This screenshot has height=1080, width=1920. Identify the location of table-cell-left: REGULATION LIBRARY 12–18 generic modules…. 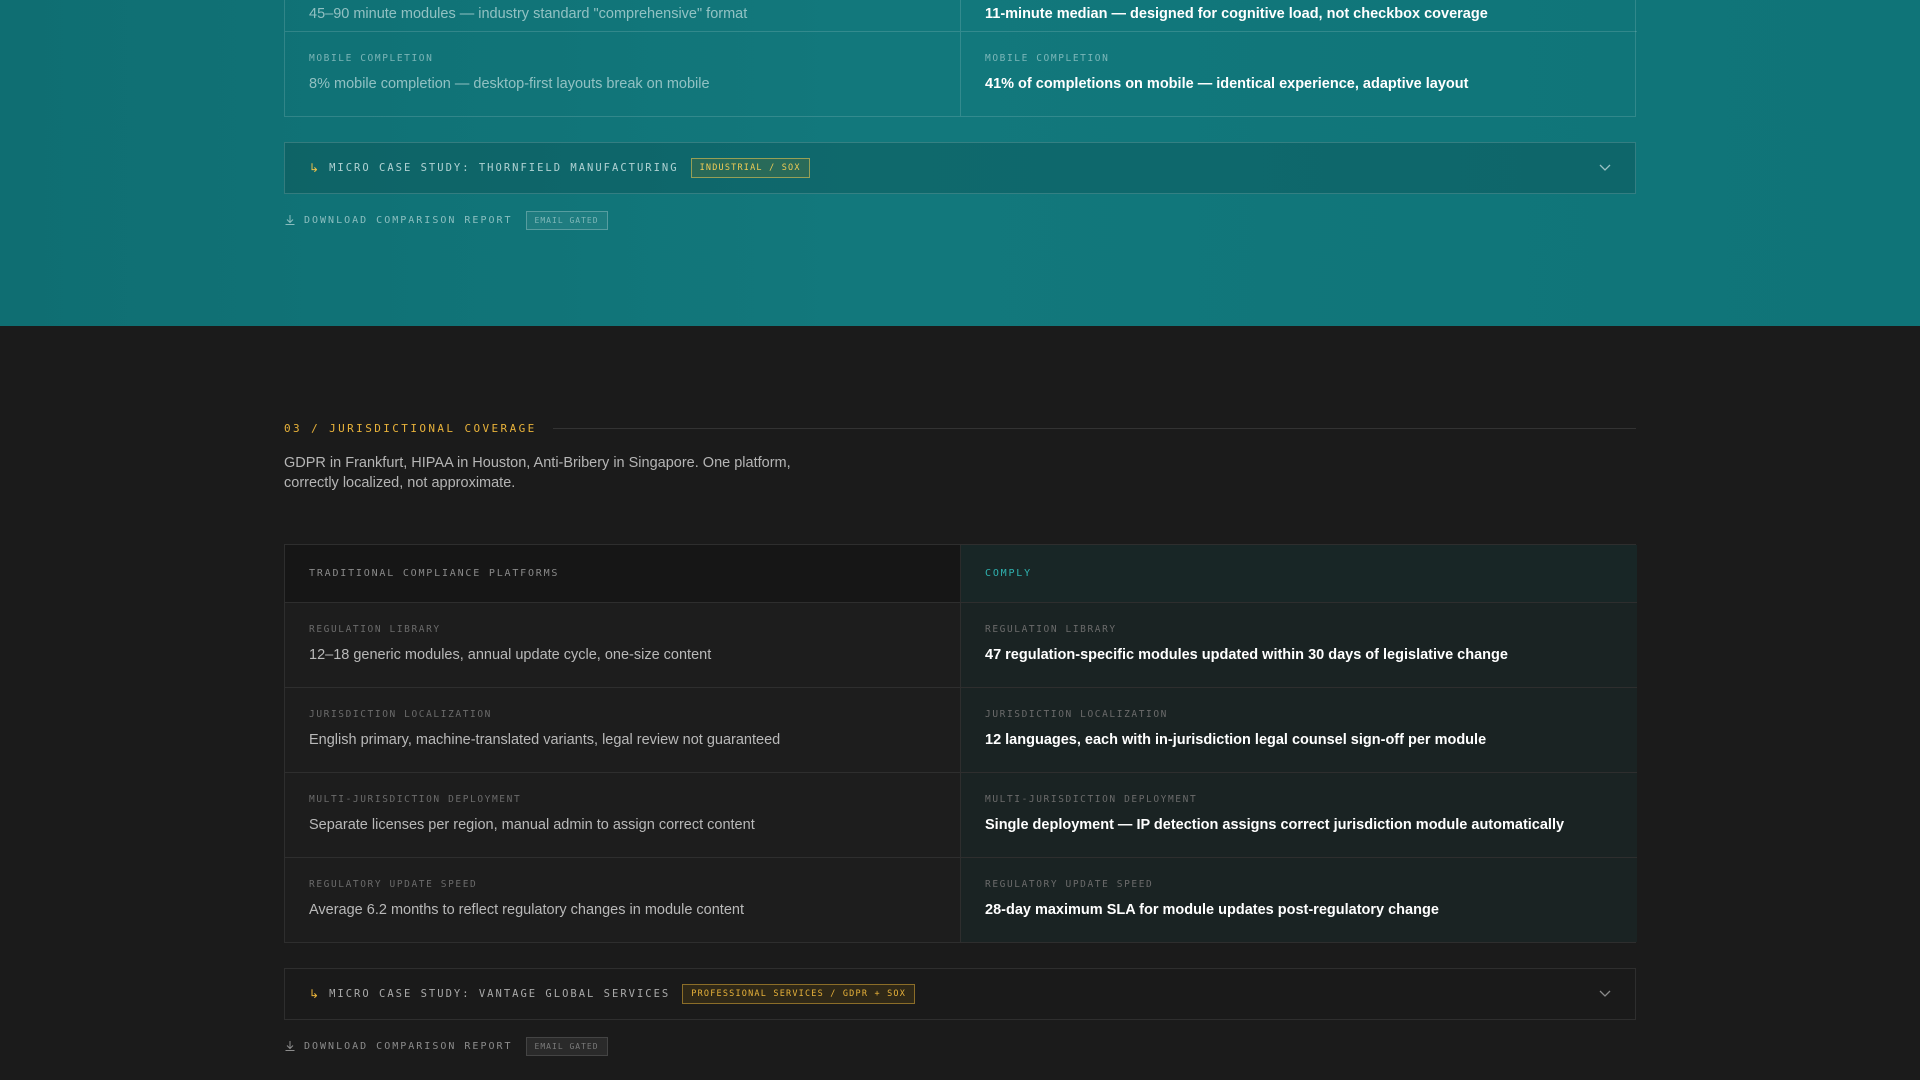
(623, 644).